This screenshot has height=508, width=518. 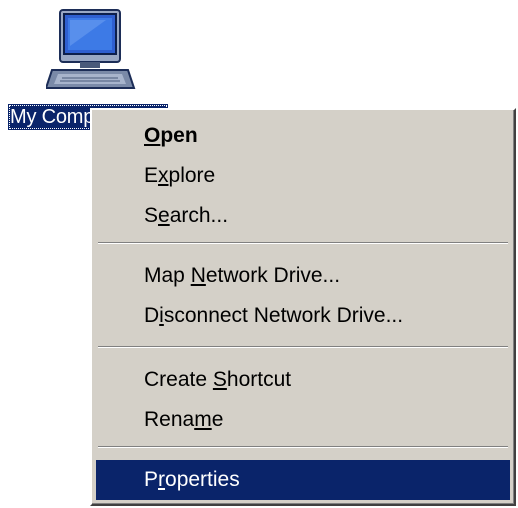 I want to click on menu-item-create-shortcut: Create Shortcut, so click(x=303, y=380).